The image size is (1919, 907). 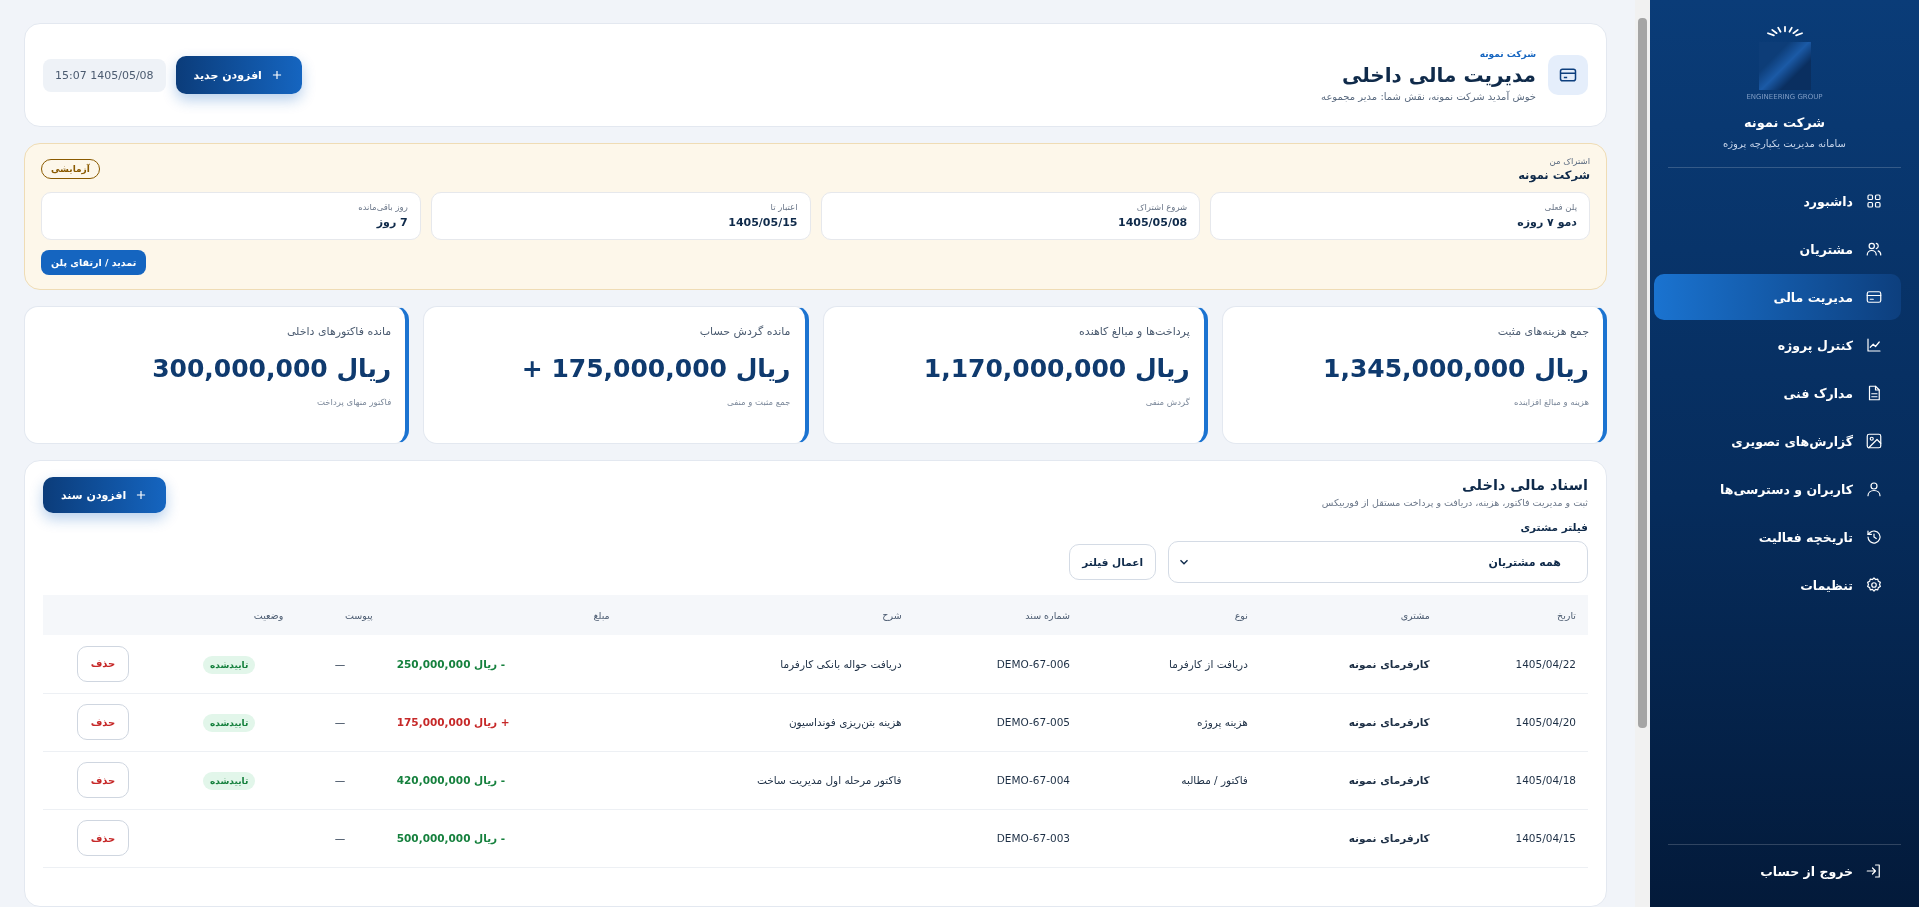 What do you see at coordinates (1874, 345) in the screenshot?
I see `chart-icon` at bounding box center [1874, 345].